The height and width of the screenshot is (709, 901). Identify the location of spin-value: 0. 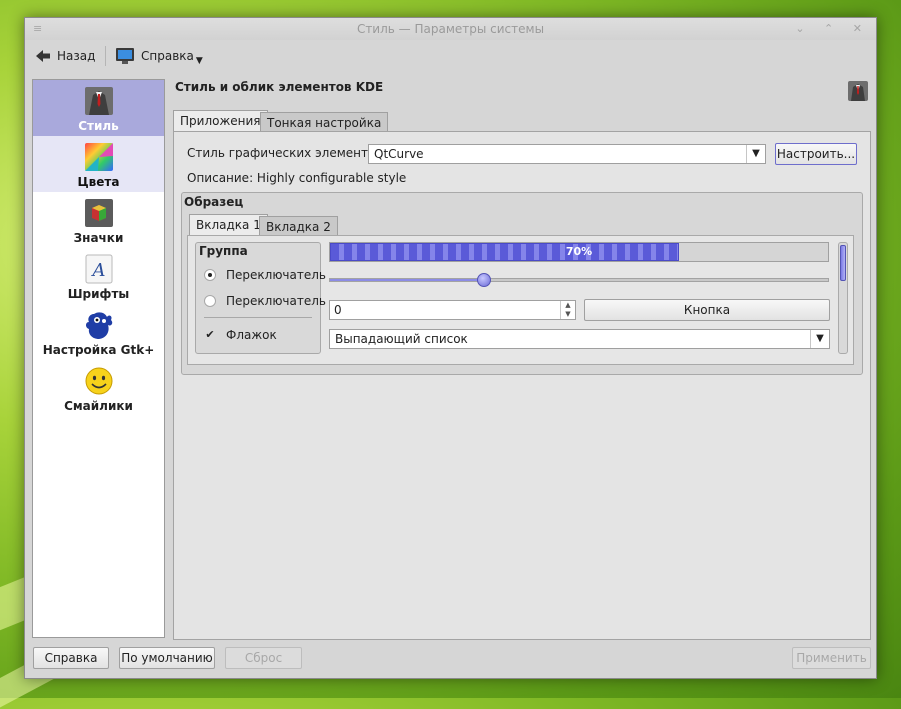
(338, 310).